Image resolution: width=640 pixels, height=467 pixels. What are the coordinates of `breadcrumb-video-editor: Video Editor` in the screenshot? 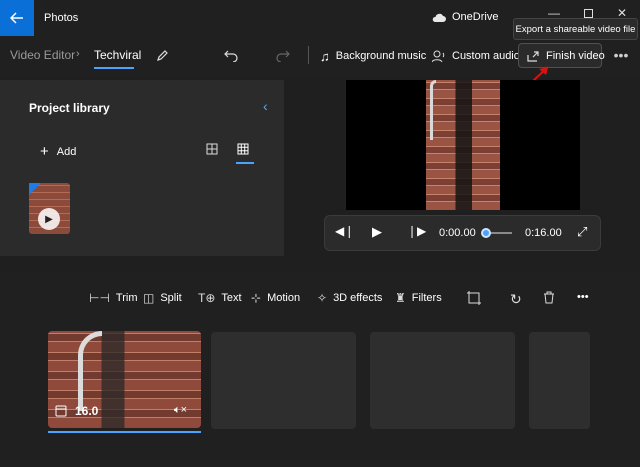 It's located at (42, 55).